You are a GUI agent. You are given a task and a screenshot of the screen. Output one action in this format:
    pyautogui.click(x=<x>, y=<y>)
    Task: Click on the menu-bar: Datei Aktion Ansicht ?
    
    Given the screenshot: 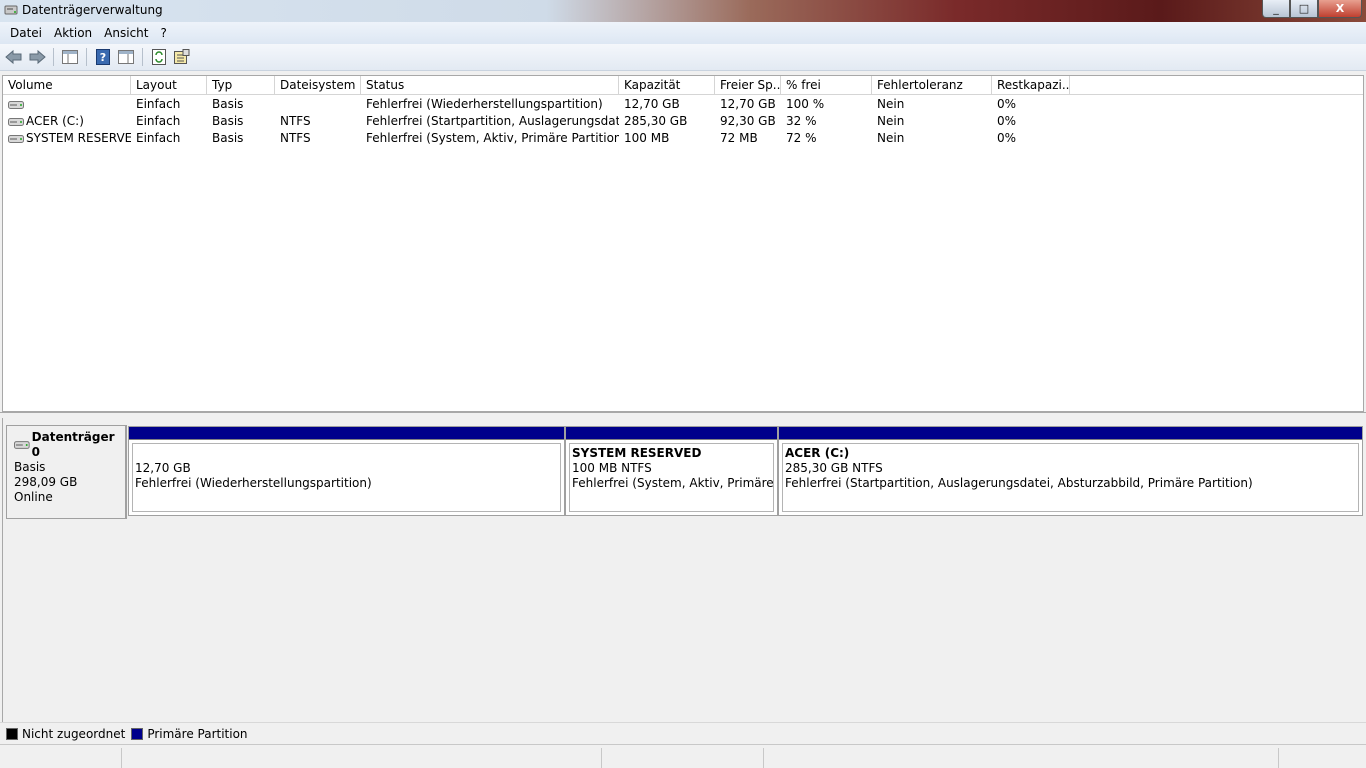 What is the action you would take?
    pyautogui.click(x=683, y=33)
    